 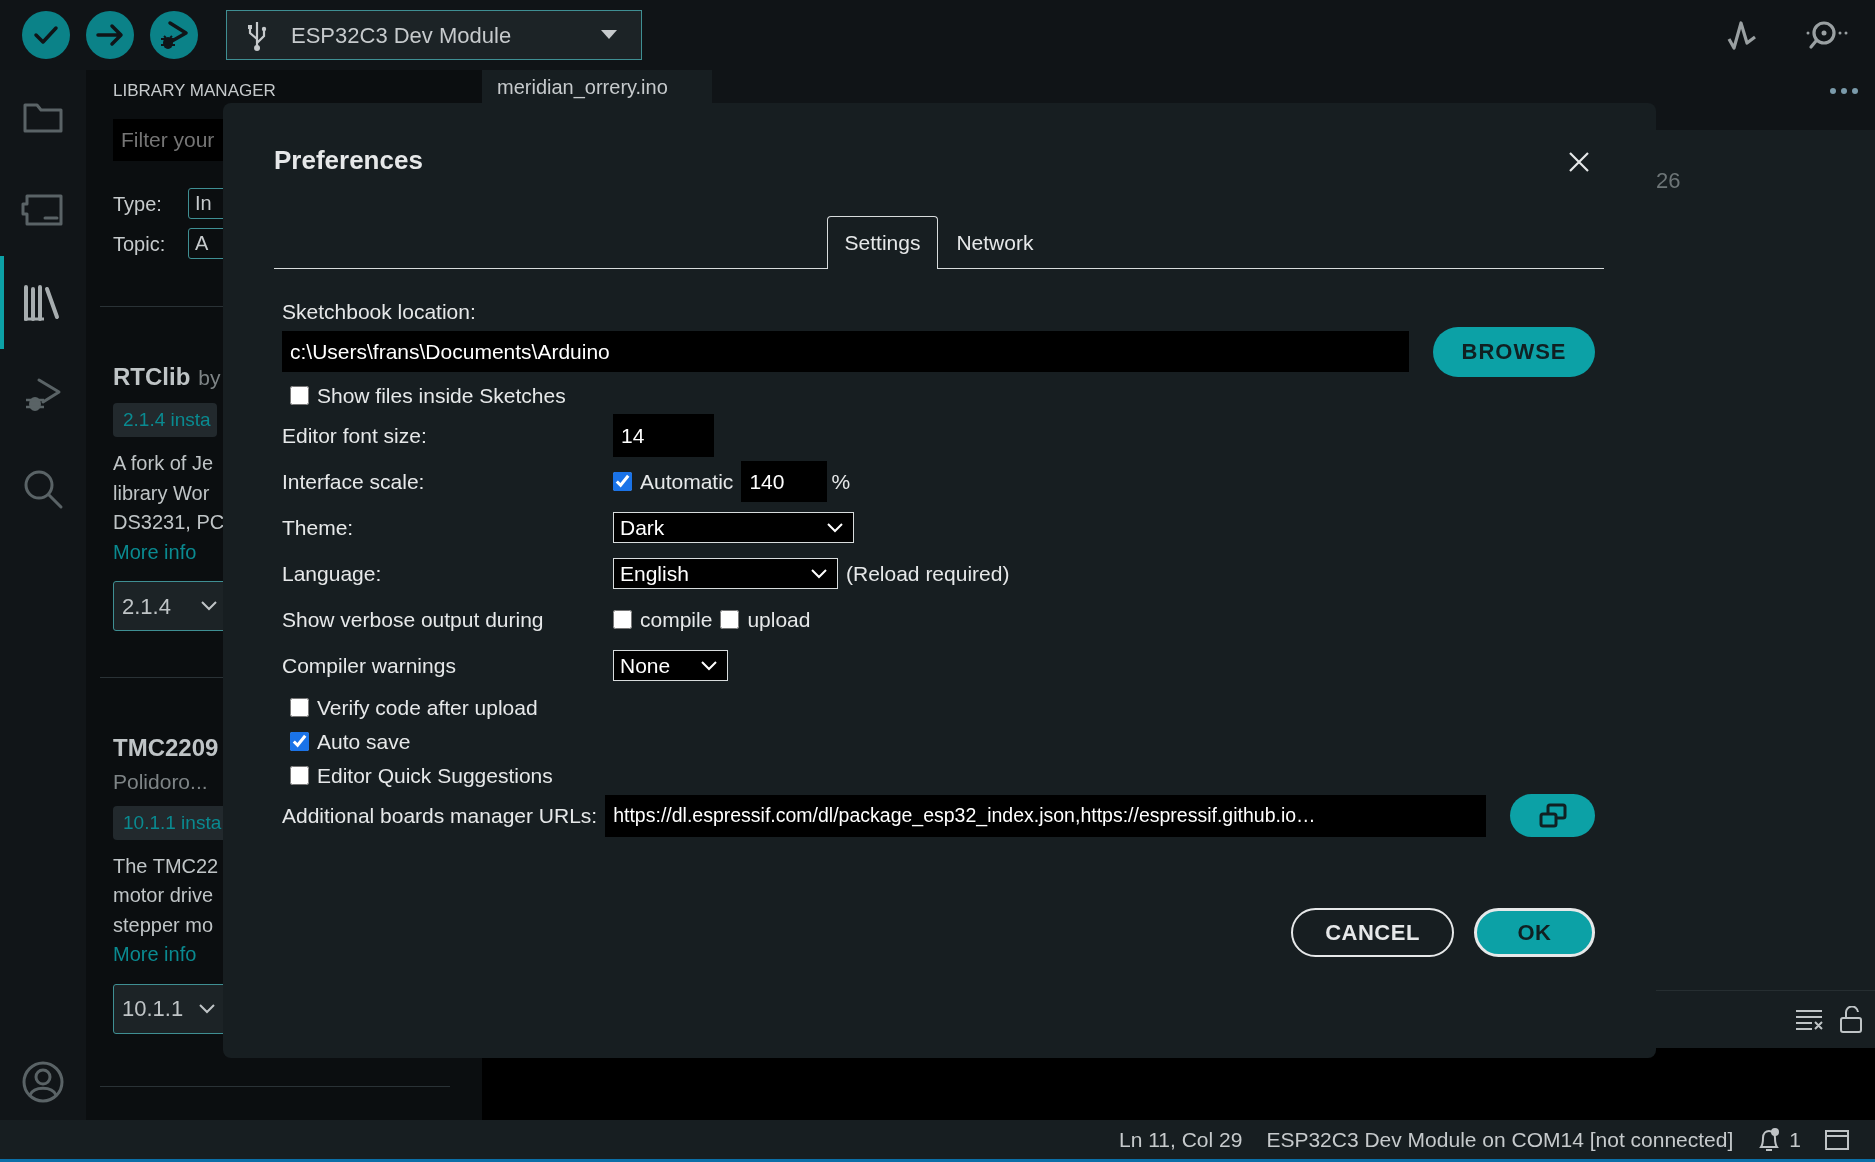 I want to click on serial-plotter-icon, so click(x=1742, y=35).